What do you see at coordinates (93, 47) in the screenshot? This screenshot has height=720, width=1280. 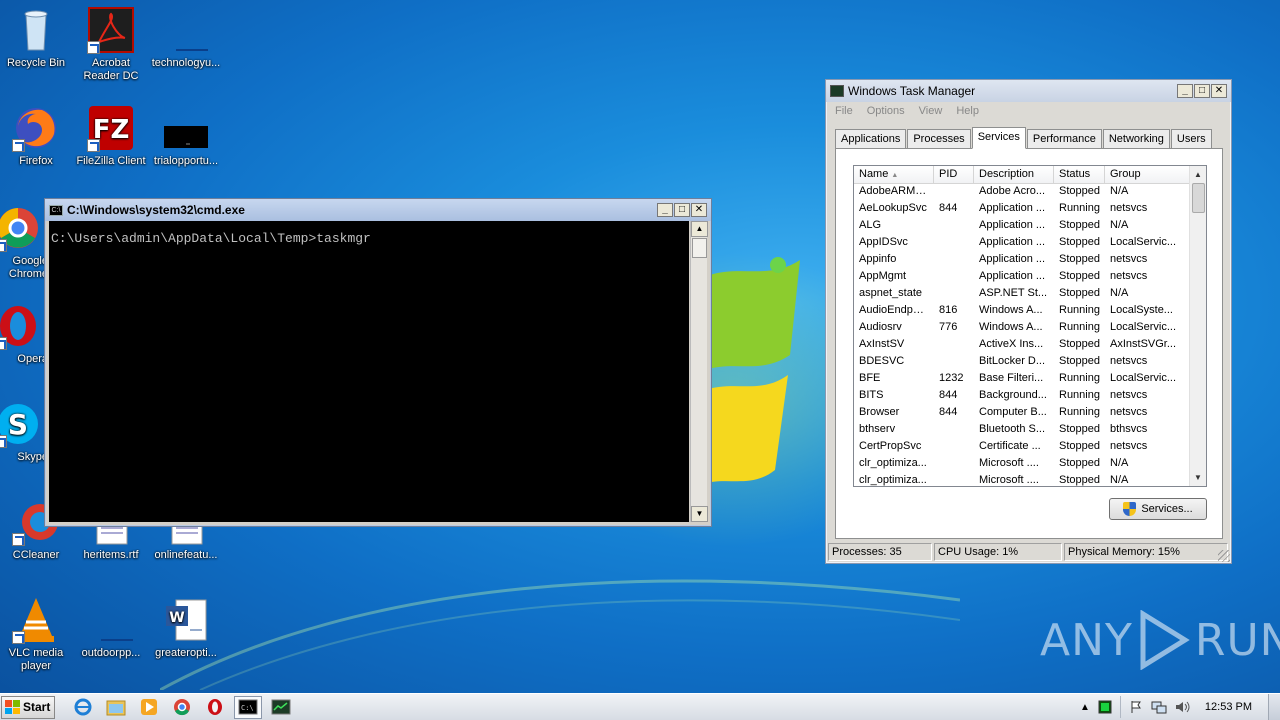 I see `shortcut-arrow-icon` at bounding box center [93, 47].